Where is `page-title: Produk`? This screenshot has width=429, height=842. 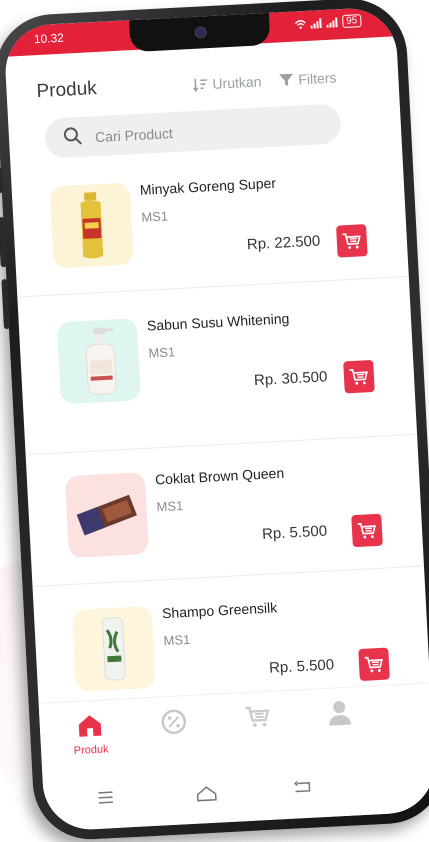
page-title: Produk is located at coordinates (67, 90).